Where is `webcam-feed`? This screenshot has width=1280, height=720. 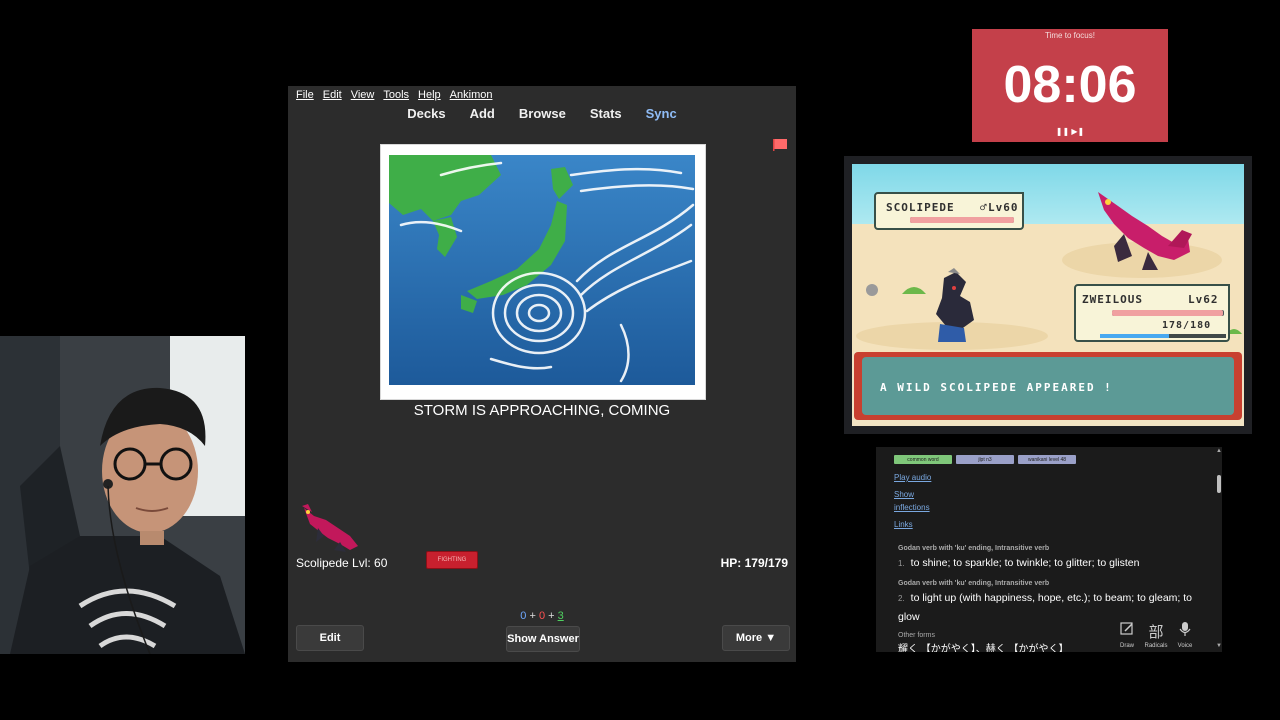
webcam-feed is located at coordinates (122, 495).